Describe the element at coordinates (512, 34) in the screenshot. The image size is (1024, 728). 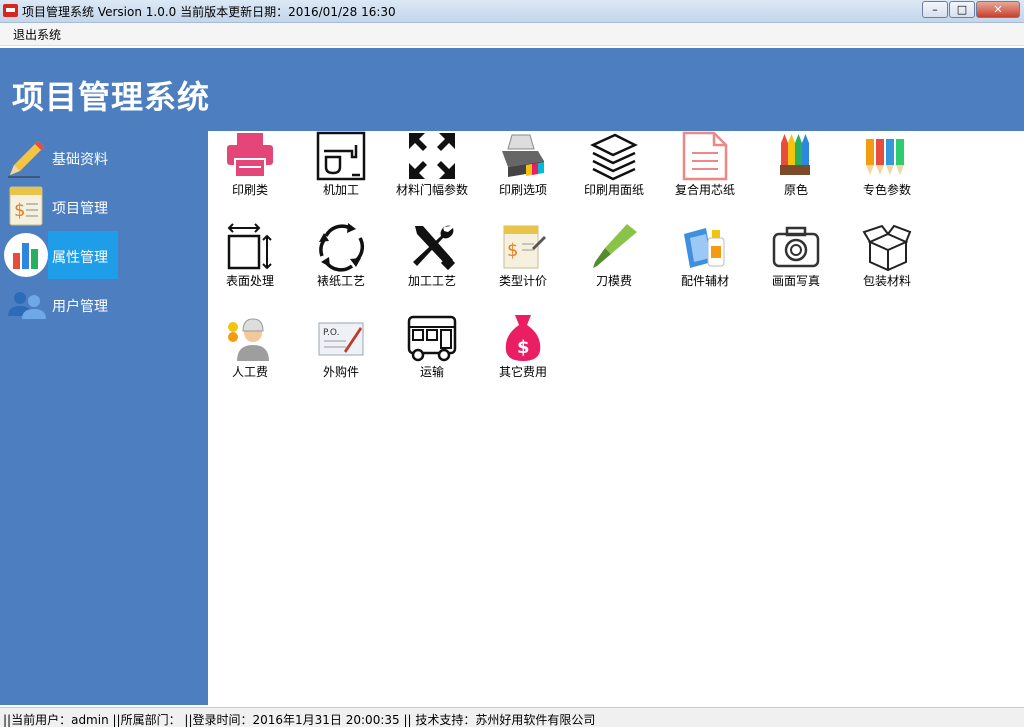
I see `menu-bar: 退出系统` at that location.